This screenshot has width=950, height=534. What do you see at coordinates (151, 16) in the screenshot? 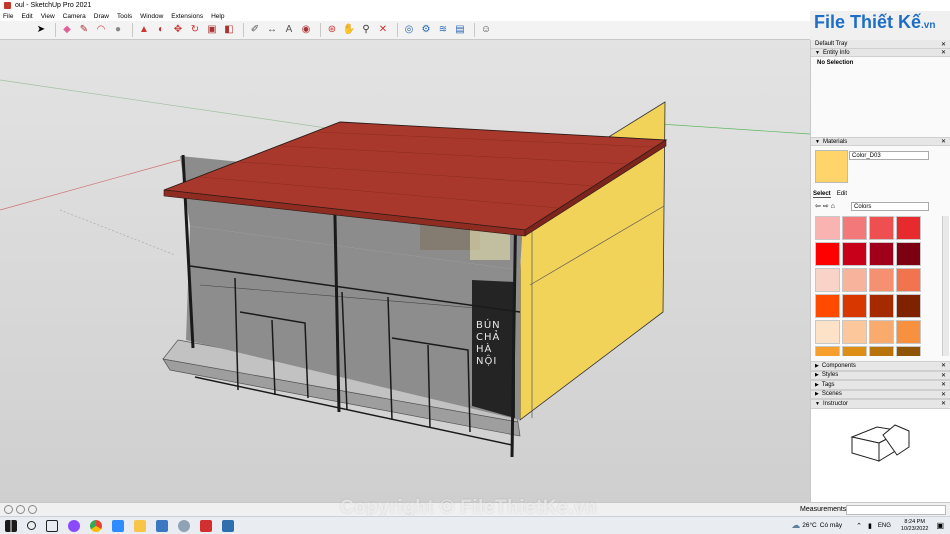
I see `menu-window: Window` at bounding box center [151, 16].